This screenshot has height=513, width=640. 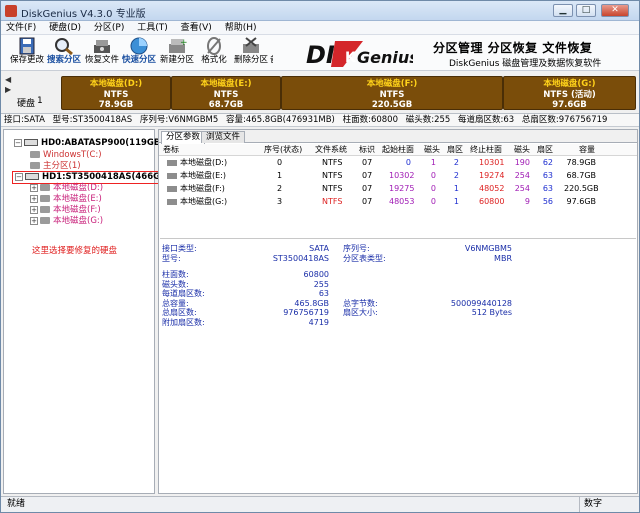 What do you see at coordinates (66, 199) in the screenshot?
I see `tree-node-e: + 本地磁盘(E:)` at bounding box center [66, 199].